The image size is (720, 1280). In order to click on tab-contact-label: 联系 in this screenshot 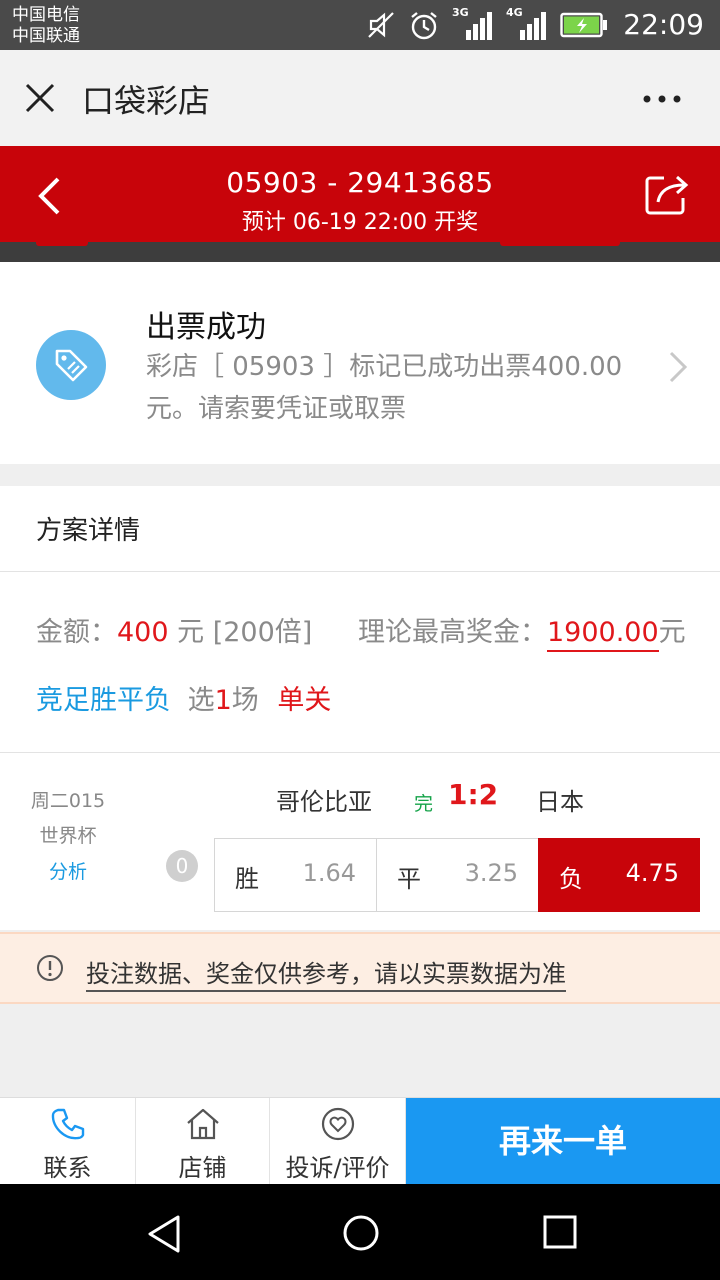, I will do `click(67, 1168)`.